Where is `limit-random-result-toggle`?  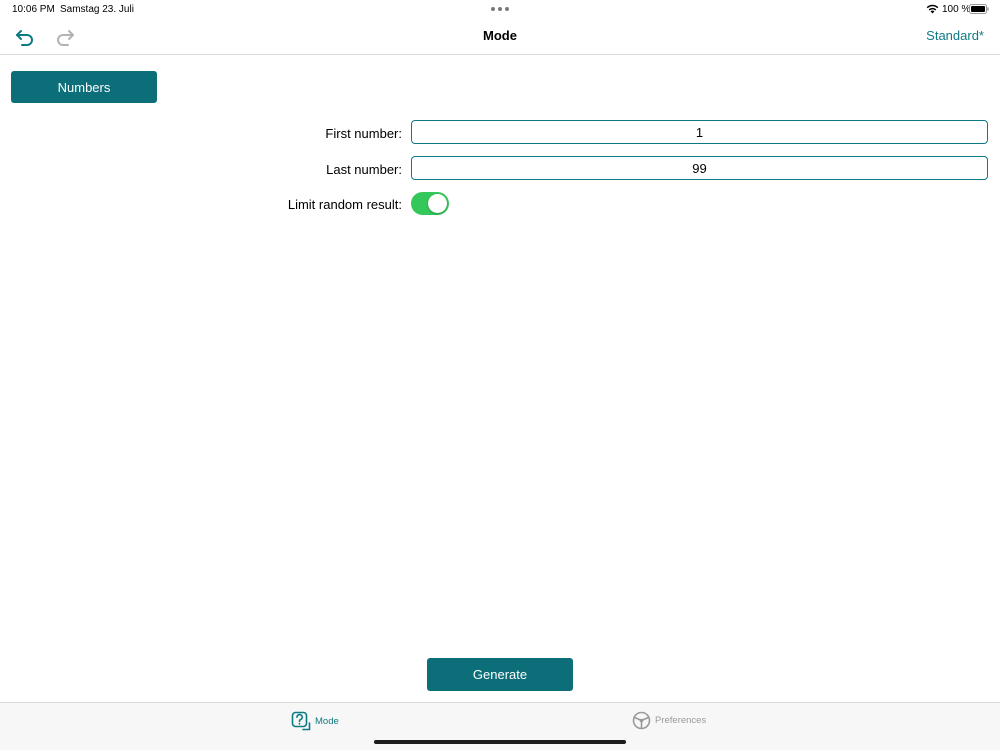 limit-random-result-toggle is located at coordinates (430, 203).